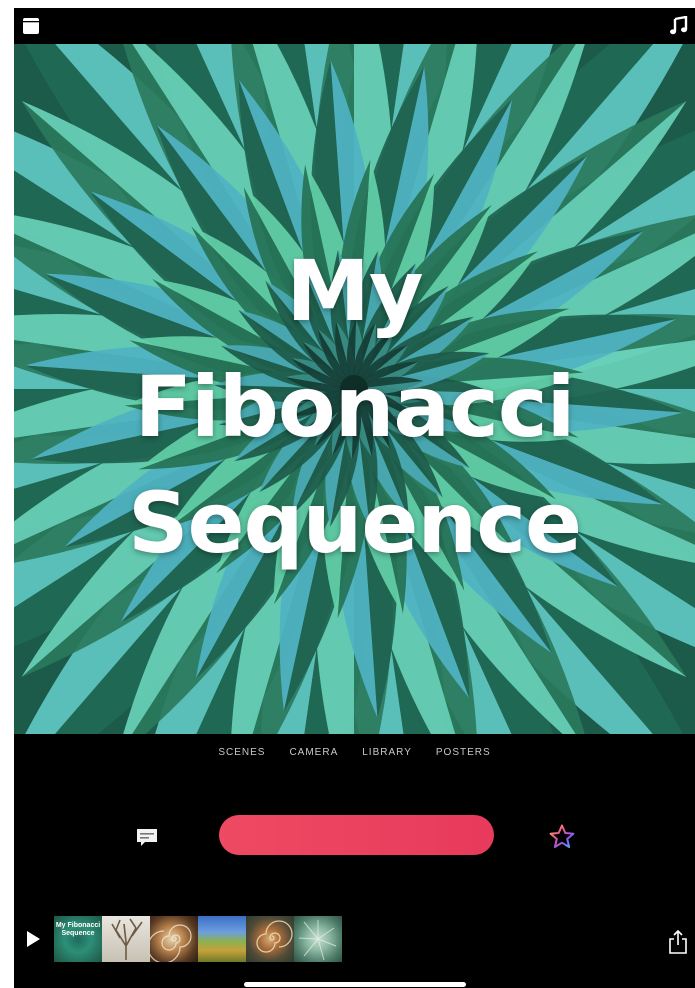  What do you see at coordinates (126, 939) in the screenshot?
I see `thumbnail-tree` at bounding box center [126, 939].